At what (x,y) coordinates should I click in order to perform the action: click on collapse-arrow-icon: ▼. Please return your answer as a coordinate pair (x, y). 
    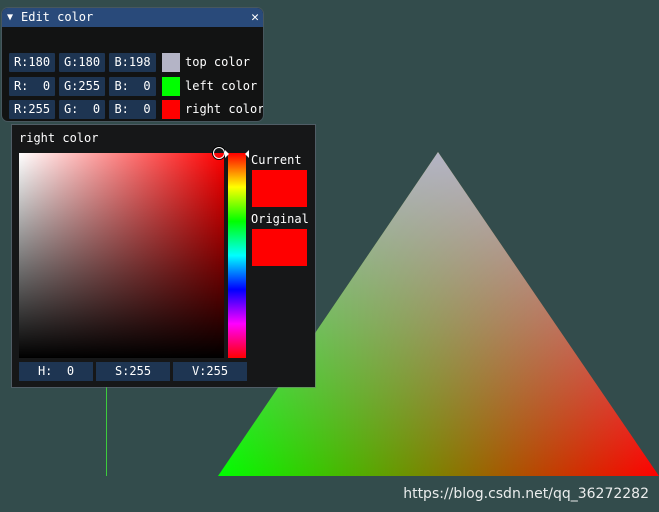
    Looking at the image, I should click on (10, 17).